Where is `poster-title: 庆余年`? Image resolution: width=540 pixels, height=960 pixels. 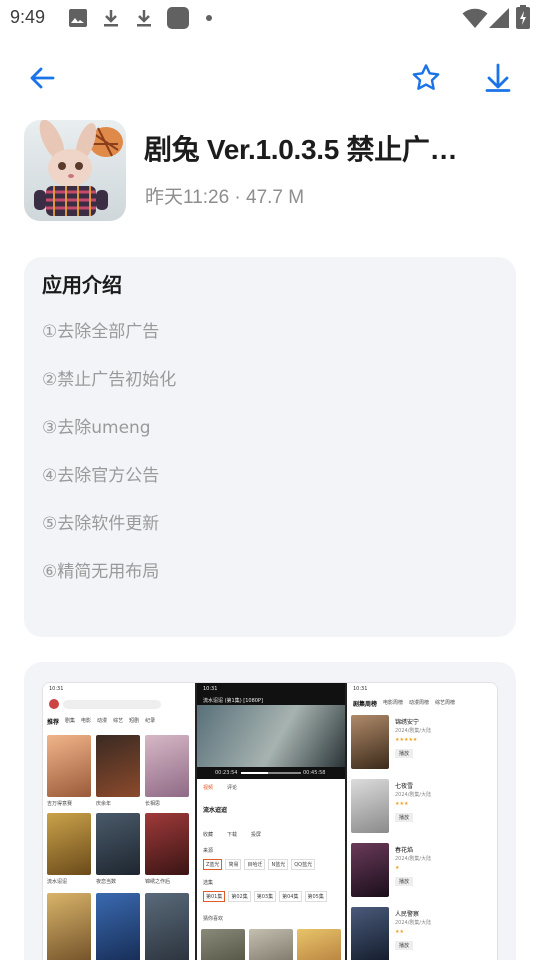
poster-title: 庆余年 is located at coordinates (104, 804).